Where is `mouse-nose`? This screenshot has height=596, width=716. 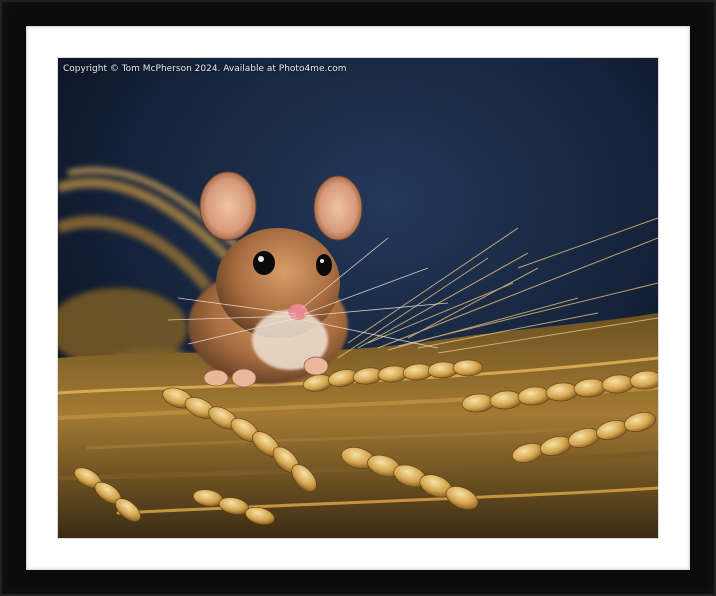 mouse-nose is located at coordinates (298, 312).